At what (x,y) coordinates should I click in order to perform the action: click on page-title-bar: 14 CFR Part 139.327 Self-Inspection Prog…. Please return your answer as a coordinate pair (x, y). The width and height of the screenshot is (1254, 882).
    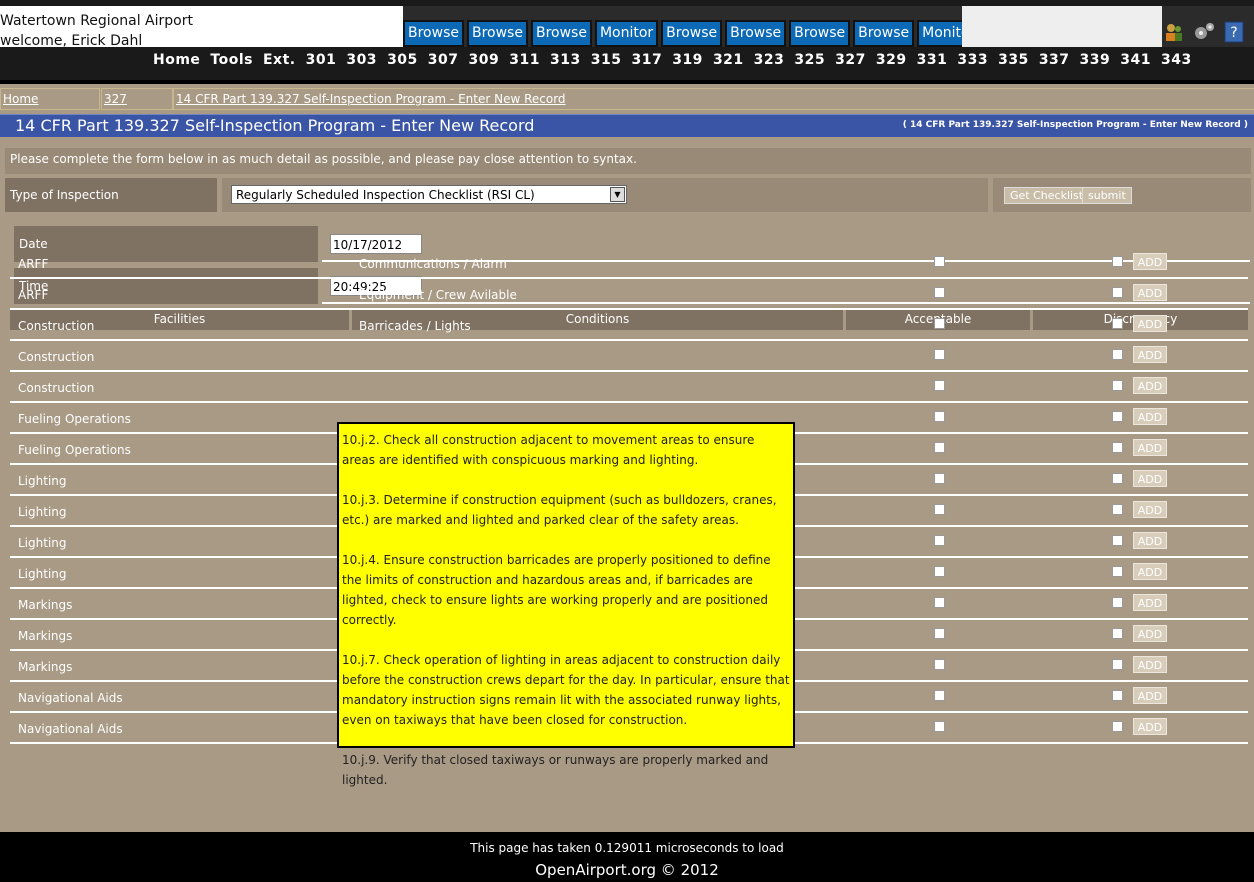
    Looking at the image, I should click on (627, 125).